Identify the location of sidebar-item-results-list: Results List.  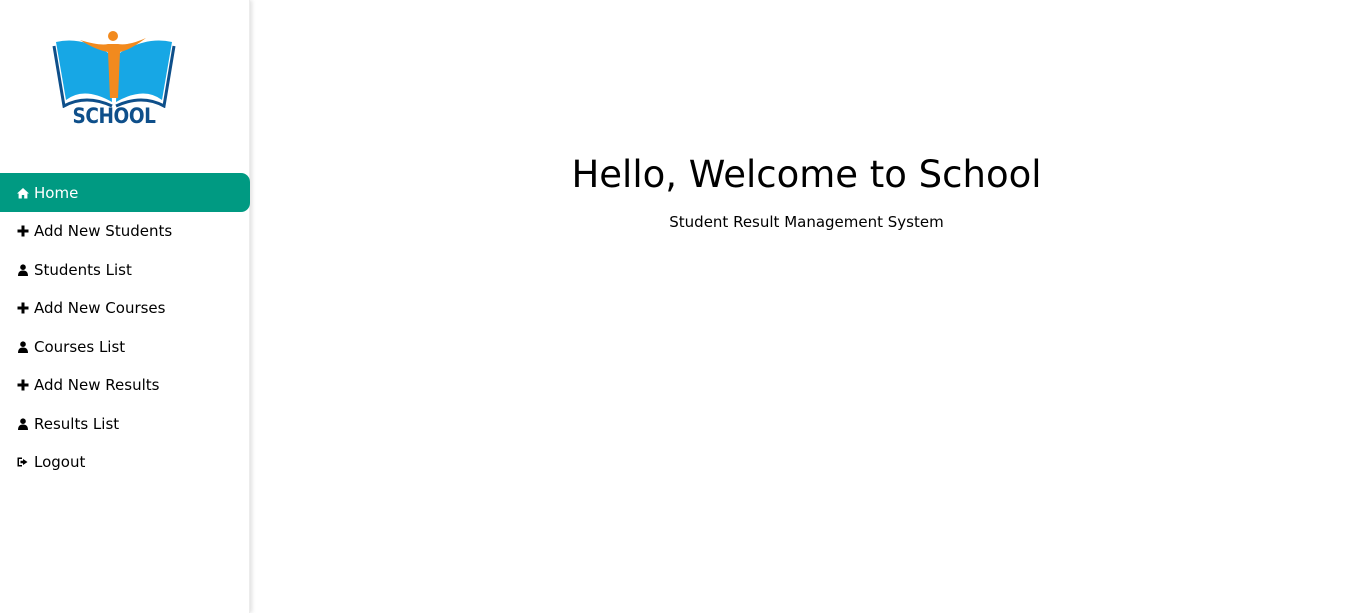
(125, 424).